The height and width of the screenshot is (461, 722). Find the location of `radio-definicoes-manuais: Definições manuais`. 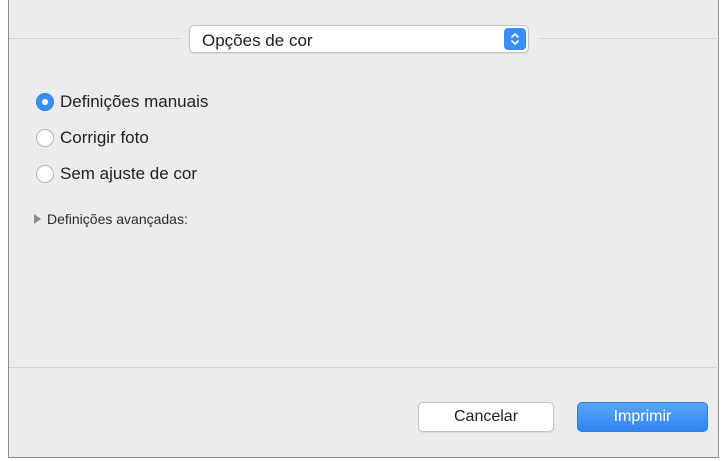

radio-definicoes-manuais: Definições manuais is located at coordinates (122, 102).